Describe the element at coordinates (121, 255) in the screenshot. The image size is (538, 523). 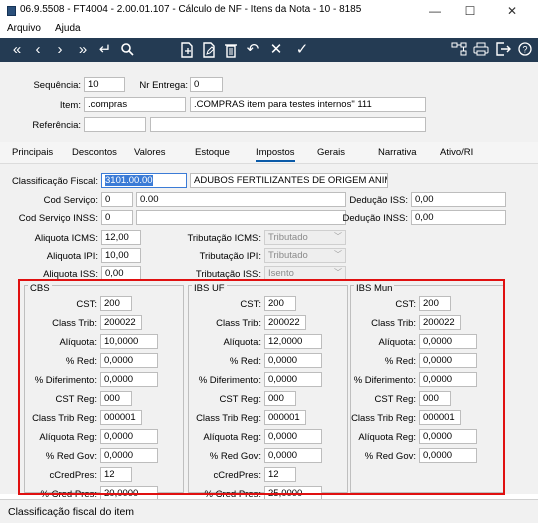
I see `aliquota-ipi-field: 10,00` at that location.